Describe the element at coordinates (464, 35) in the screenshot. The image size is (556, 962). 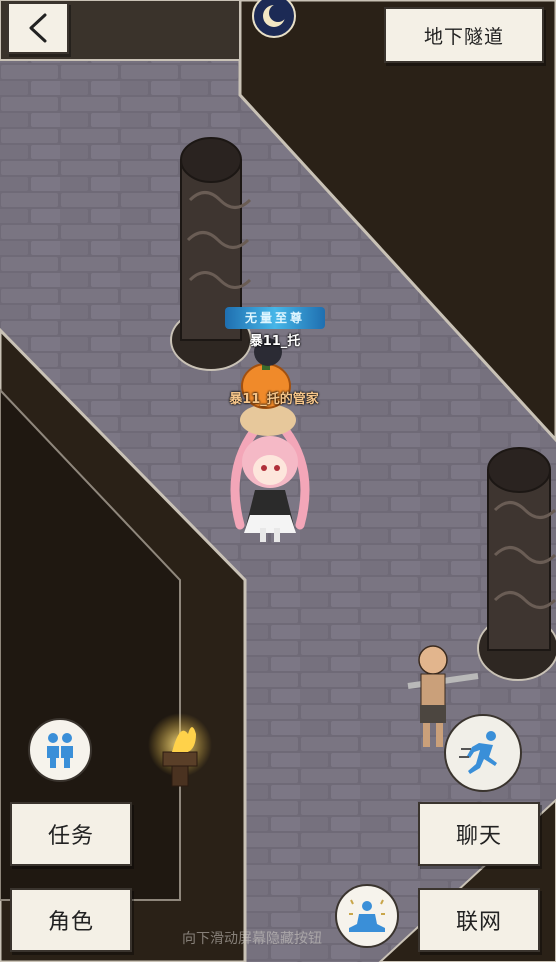
I see `location-label: 地下隧道` at that location.